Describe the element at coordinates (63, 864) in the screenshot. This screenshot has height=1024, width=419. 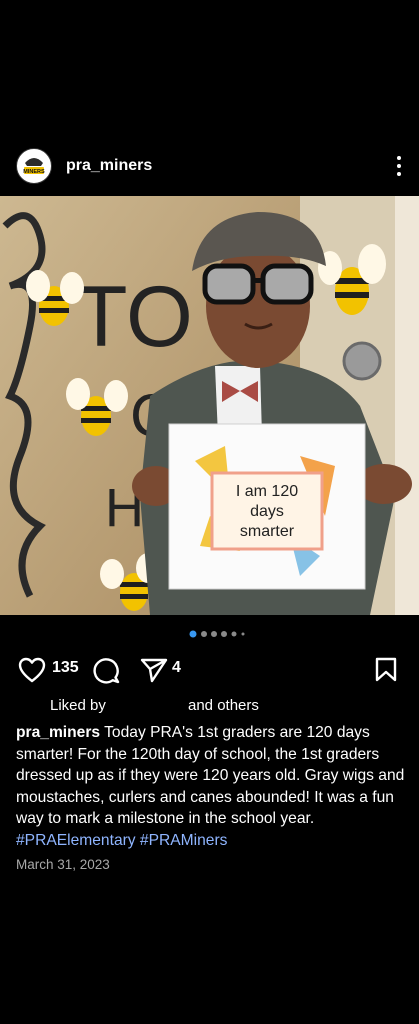
I see `post-date: March 31, 2023` at that location.